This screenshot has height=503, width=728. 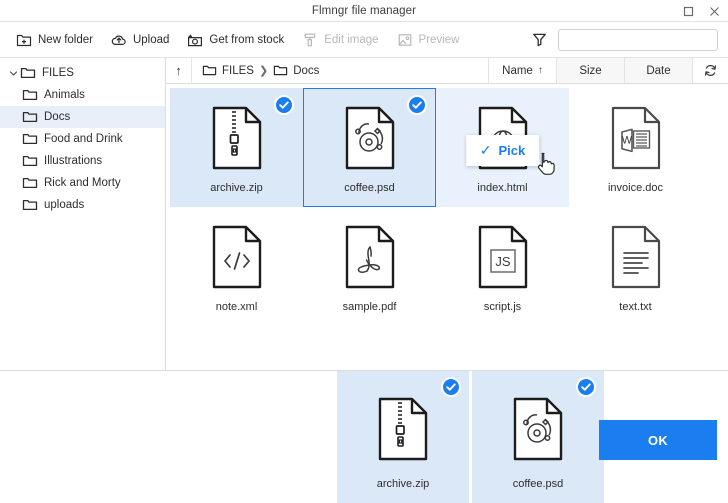 What do you see at coordinates (517, 70) in the screenshot?
I see `sort-tab-label: Name` at bounding box center [517, 70].